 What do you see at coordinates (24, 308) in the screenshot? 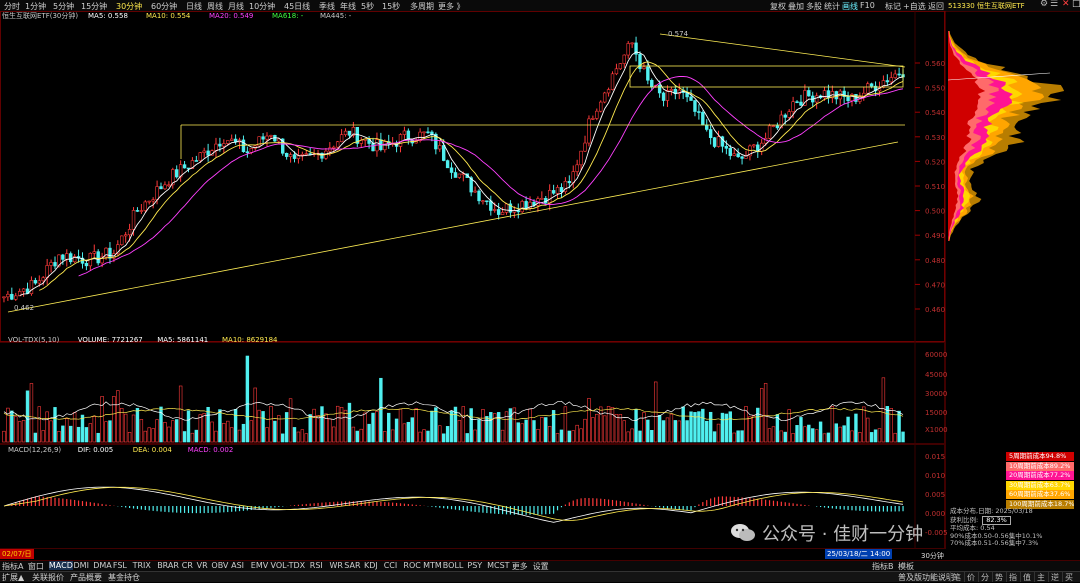
I see `low-price-label: 0.462` at bounding box center [24, 308].